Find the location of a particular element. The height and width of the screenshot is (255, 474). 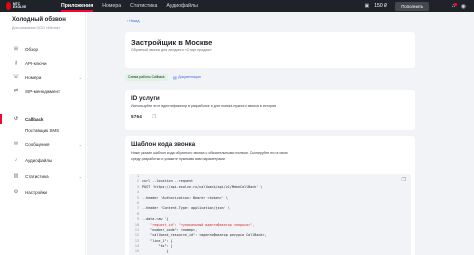

mts-exolve-logo: МТС EXOLVE is located at coordinates (16, 6).